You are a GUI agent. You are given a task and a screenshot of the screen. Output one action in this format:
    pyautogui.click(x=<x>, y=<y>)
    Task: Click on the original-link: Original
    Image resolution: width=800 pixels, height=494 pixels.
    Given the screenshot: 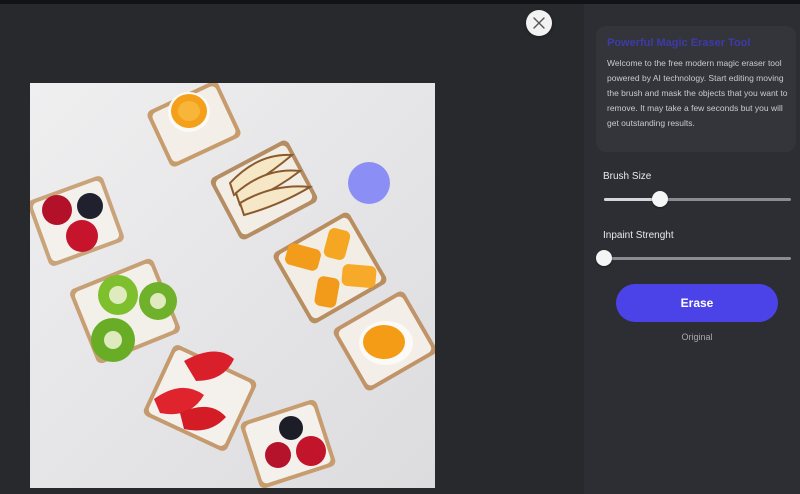 What is the action you would take?
    pyautogui.click(x=697, y=337)
    